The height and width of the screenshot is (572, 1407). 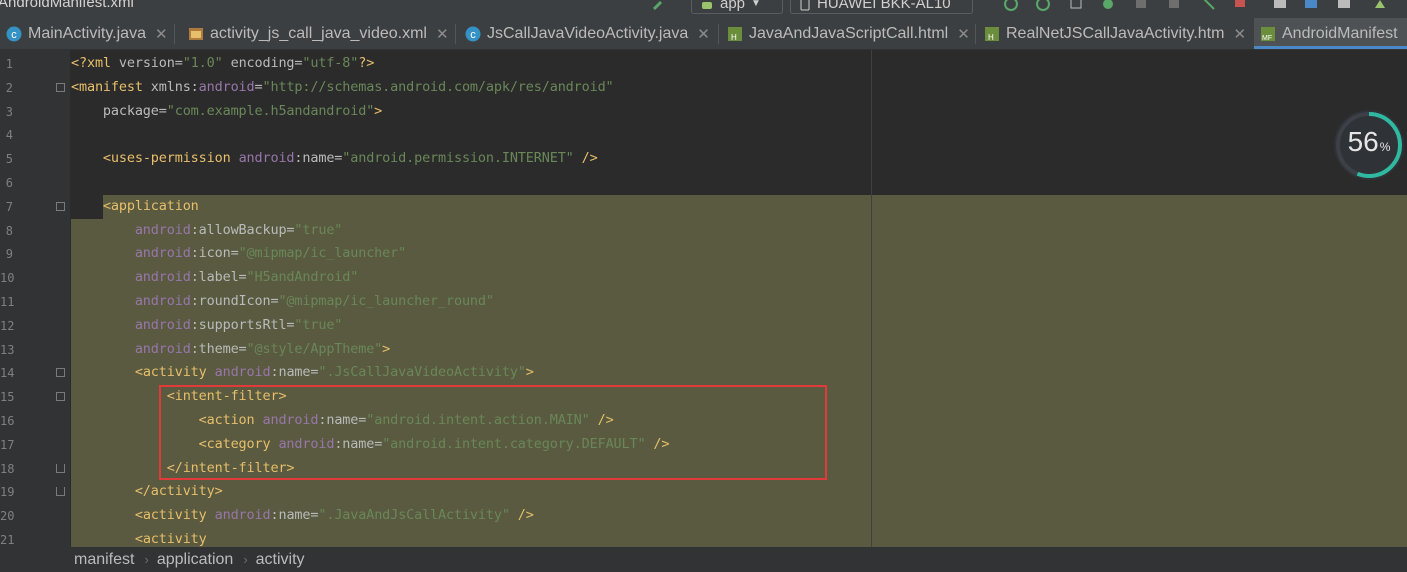 I want to click on line-number: 3, so click(x=9, y=111).